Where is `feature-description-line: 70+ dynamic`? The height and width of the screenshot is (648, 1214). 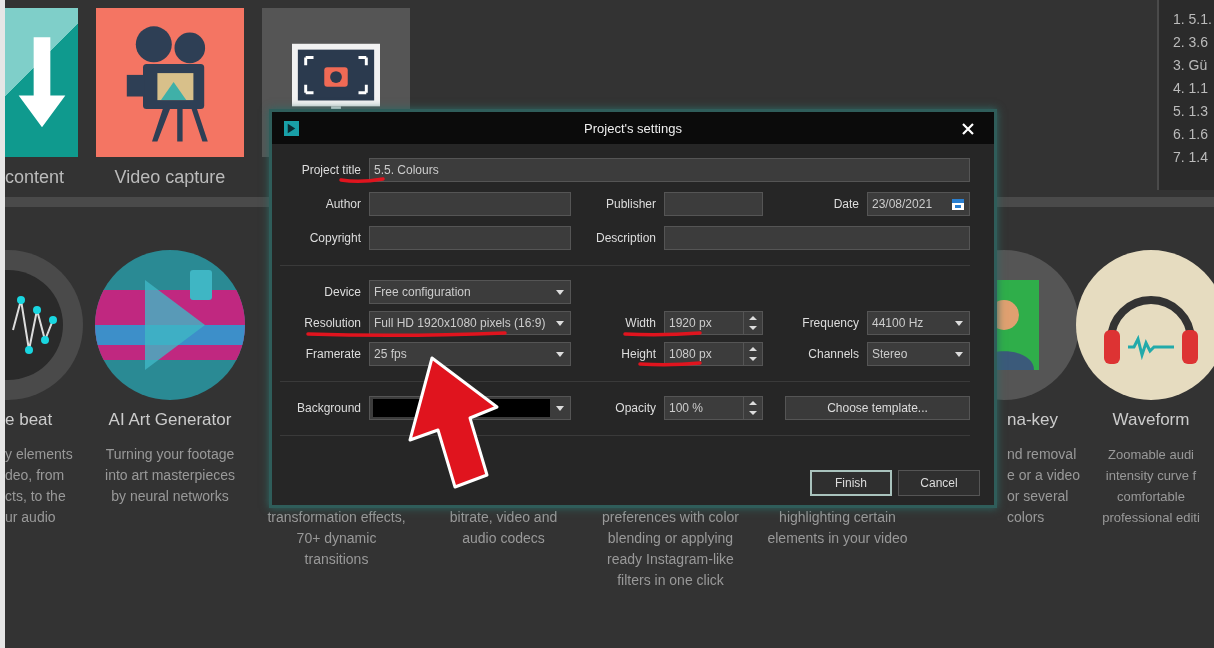 feature-description-line: 70+ dynamic is located at coordinates (336, 538).